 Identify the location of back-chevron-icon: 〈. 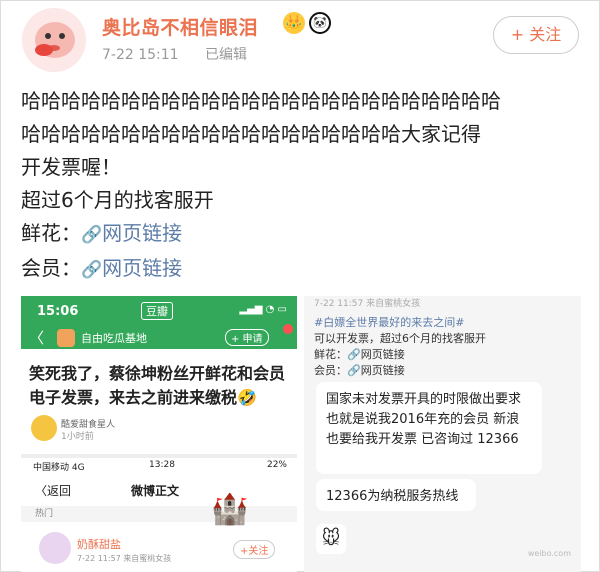
(37, 338).